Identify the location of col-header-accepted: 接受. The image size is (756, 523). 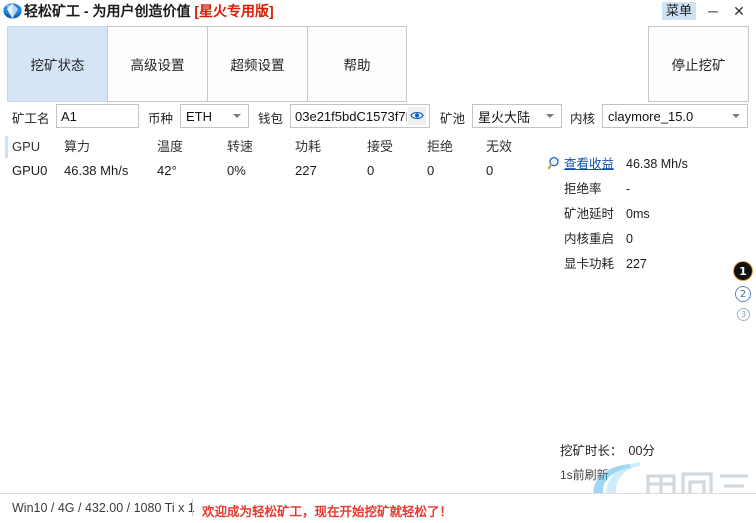
(380, 146).